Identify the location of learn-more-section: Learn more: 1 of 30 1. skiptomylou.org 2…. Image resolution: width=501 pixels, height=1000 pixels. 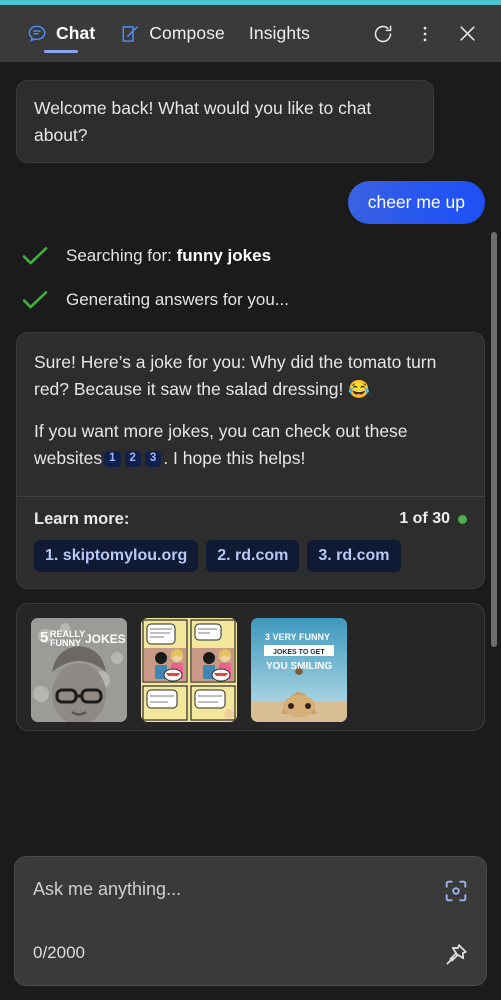
(250, 542).